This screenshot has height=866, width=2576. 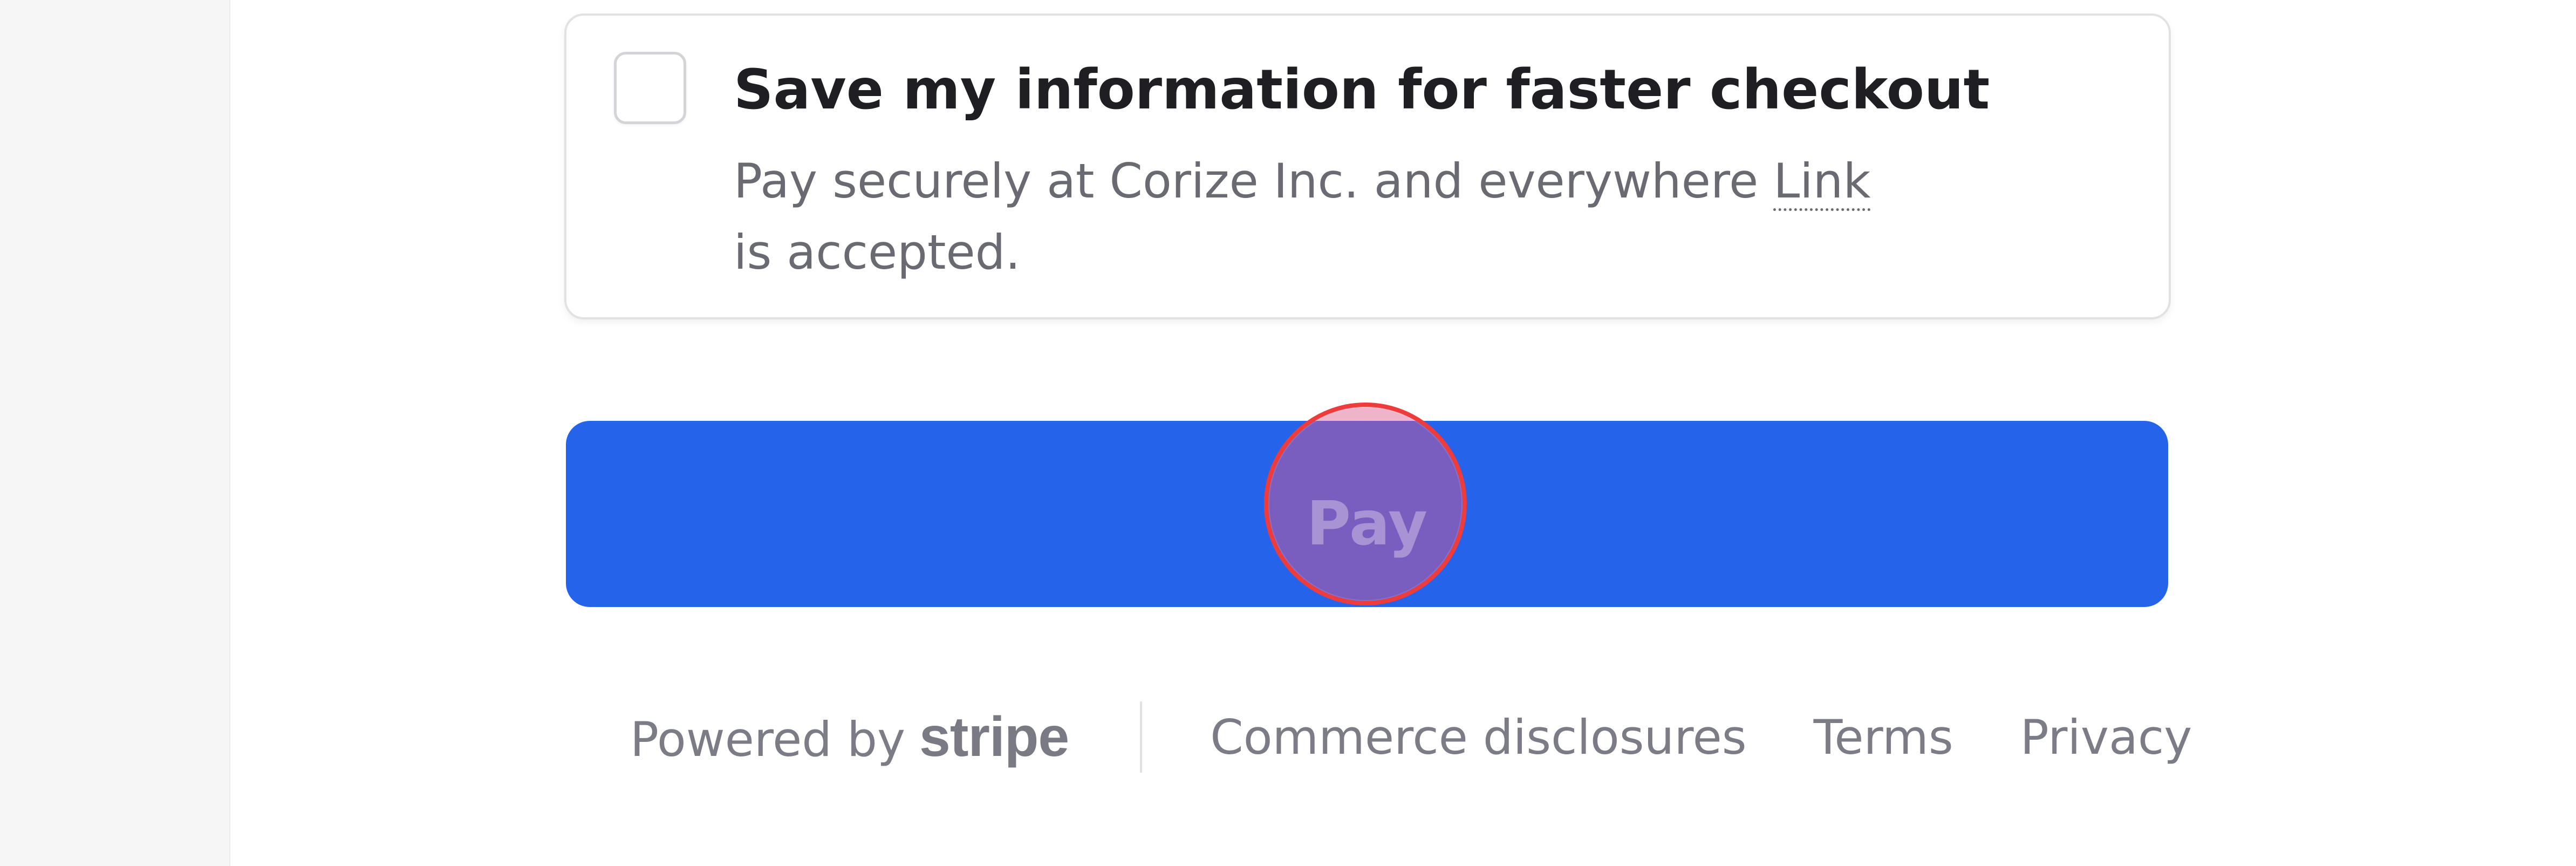 What do you see at coordinates (1478, 737) in the screenshot?
I see `commerce-disclosures-link: Commerce disclosures` at bounding box center [1478, 737].